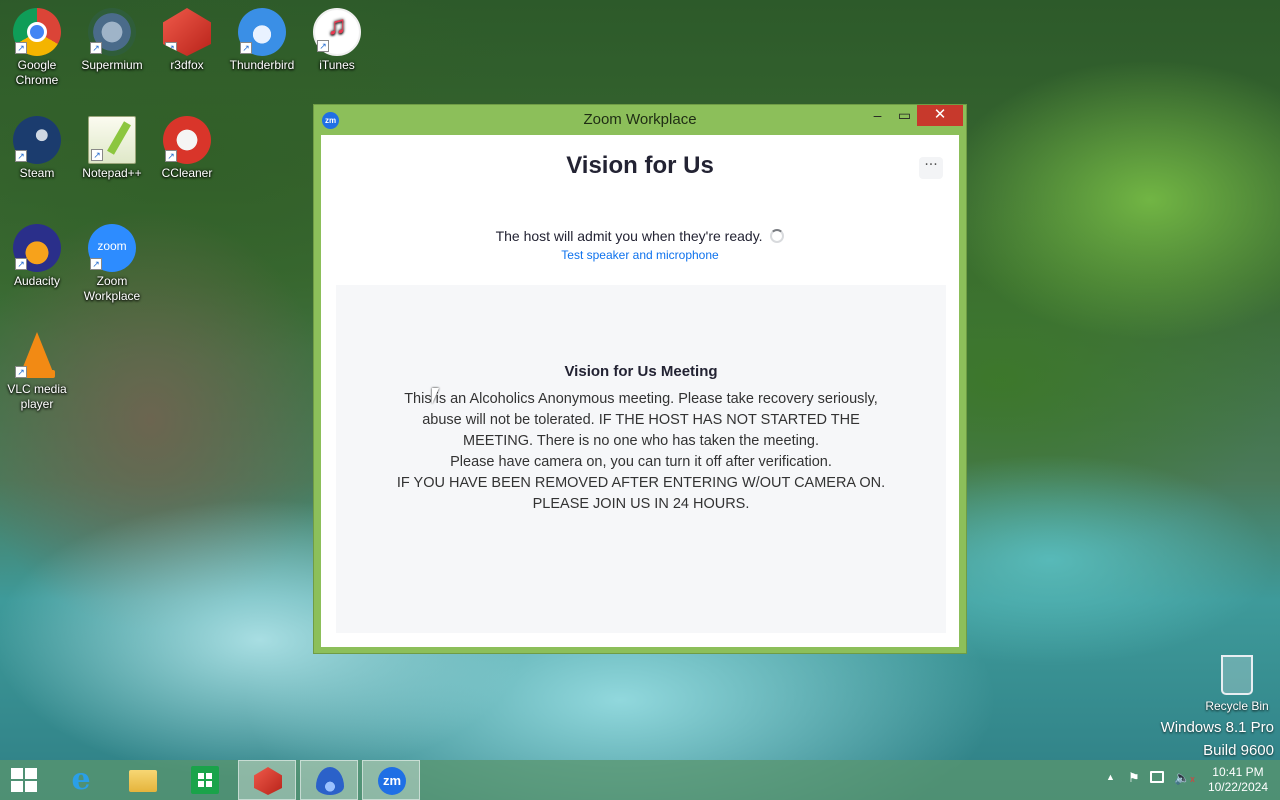 The height and width of the screenshot is (800, 1280). I want to click on network-icon, so click(1157, 777).